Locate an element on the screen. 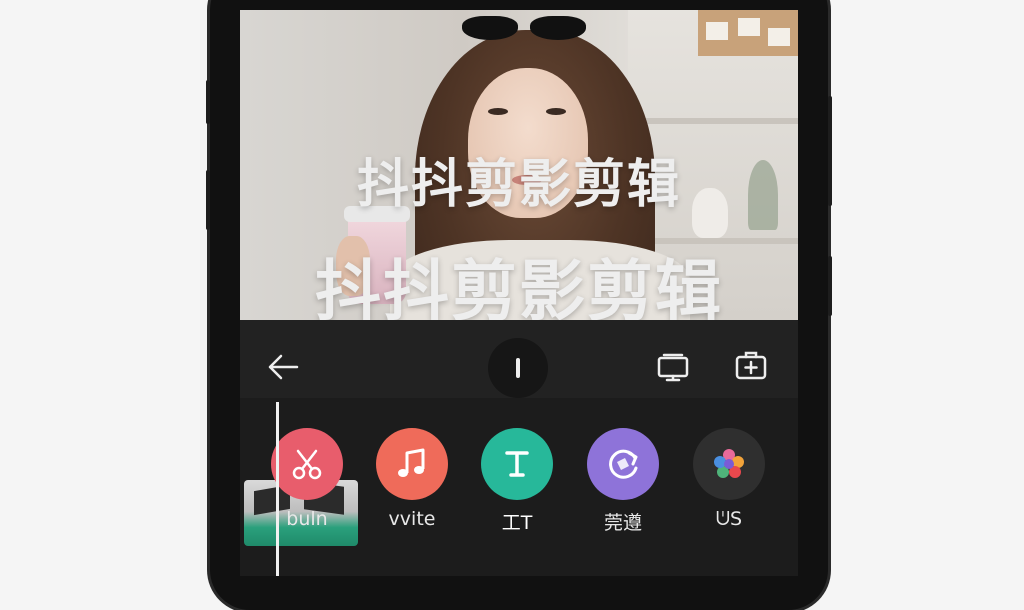 This screenshot has height=610, width=1024. tool-label-text: 工T is located at coordinates (517, 523).